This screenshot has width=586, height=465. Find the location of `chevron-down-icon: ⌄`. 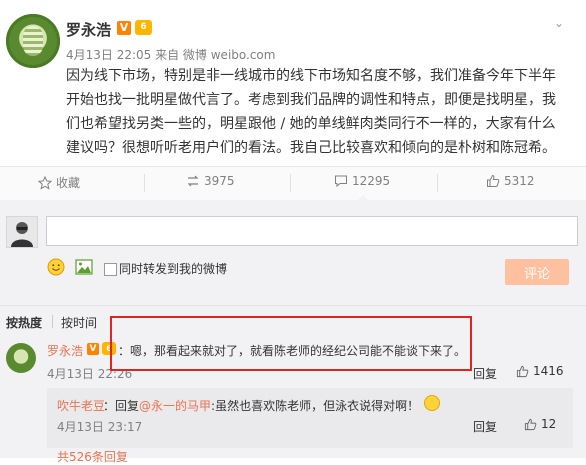

chevron-down-icon: ⌄ is located at coordinates (559, 23).